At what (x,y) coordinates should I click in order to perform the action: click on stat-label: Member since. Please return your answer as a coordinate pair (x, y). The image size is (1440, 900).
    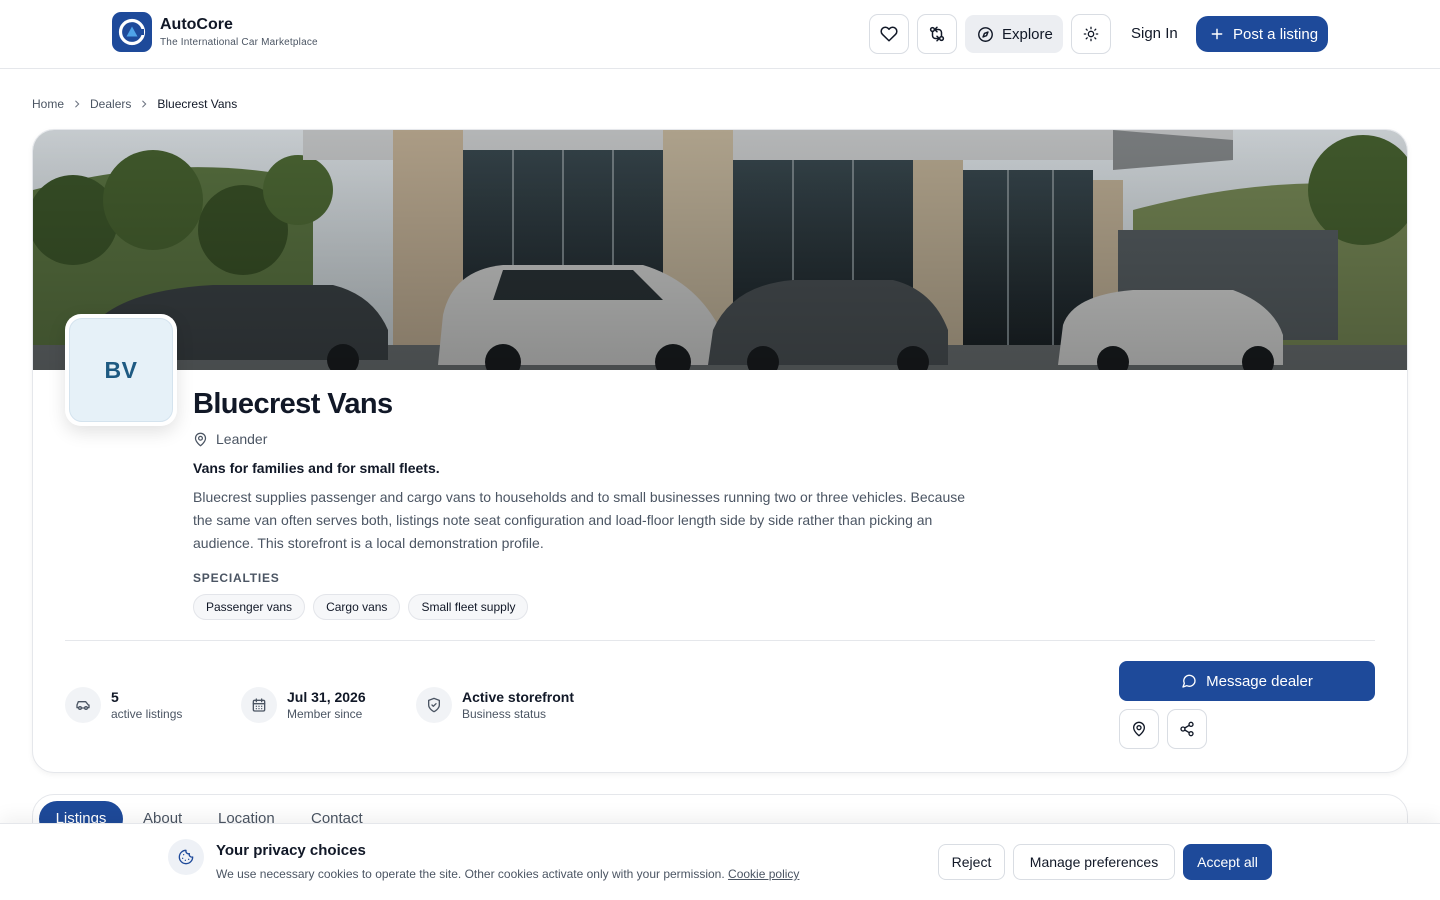
    Looking at the image, I should click on (325, 714).